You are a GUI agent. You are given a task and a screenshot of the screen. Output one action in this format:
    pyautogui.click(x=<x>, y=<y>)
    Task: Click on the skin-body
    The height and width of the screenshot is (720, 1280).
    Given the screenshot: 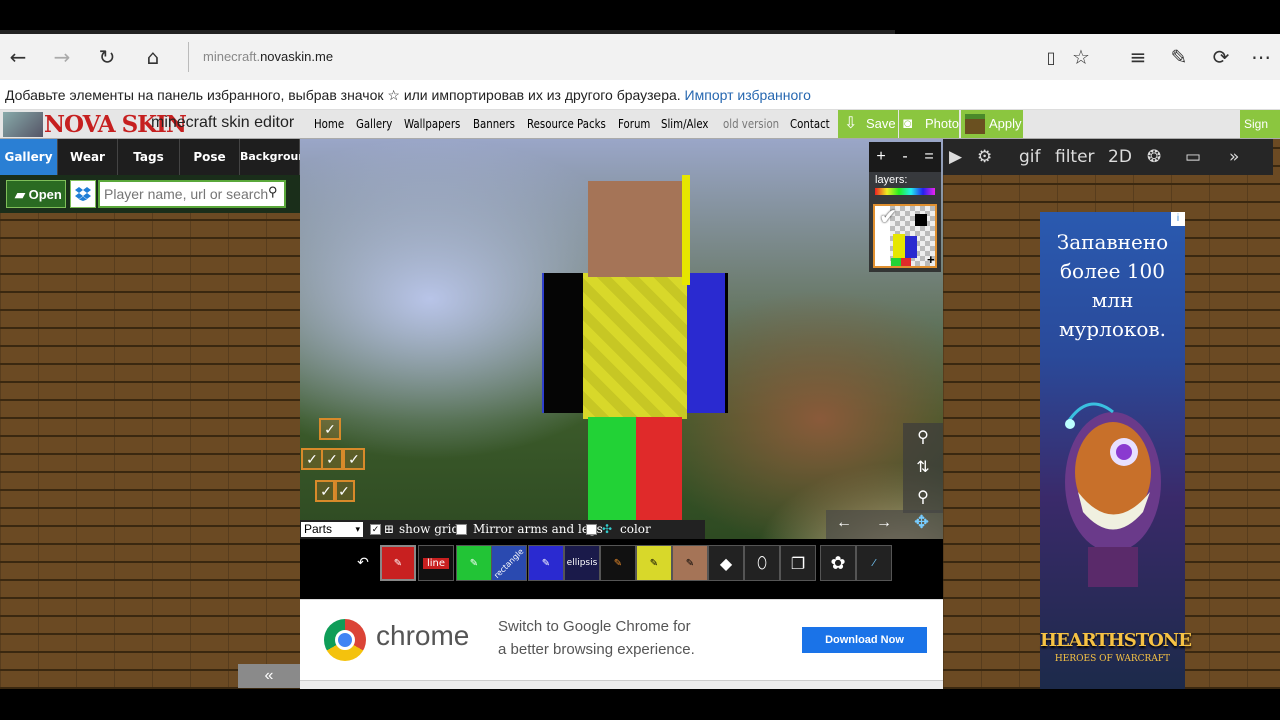 What is the action you would take?
    pyautogui.click(x=635, y=346)
    